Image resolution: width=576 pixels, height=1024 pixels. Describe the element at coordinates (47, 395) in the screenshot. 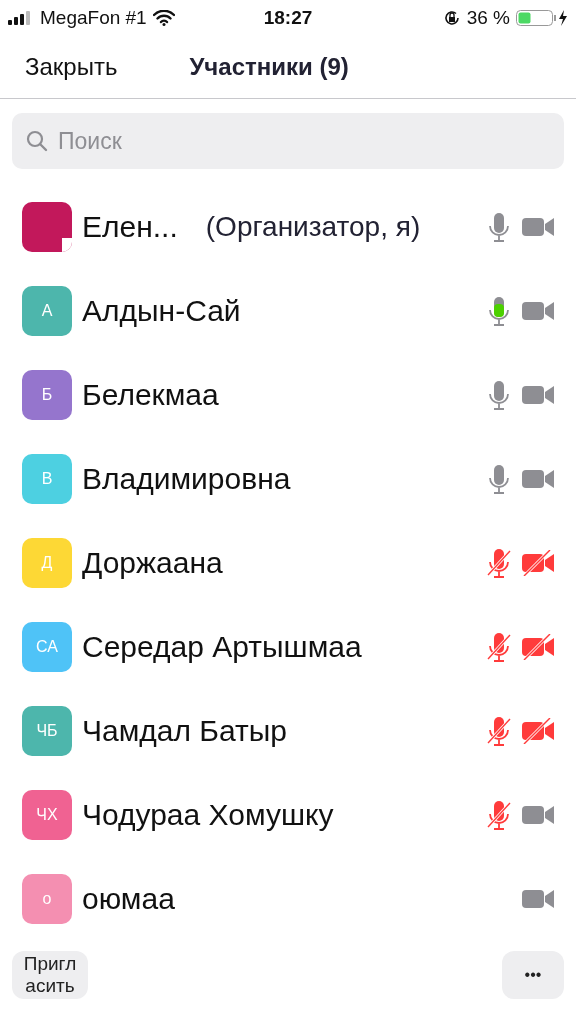

I see `avatar: Б` at that location.